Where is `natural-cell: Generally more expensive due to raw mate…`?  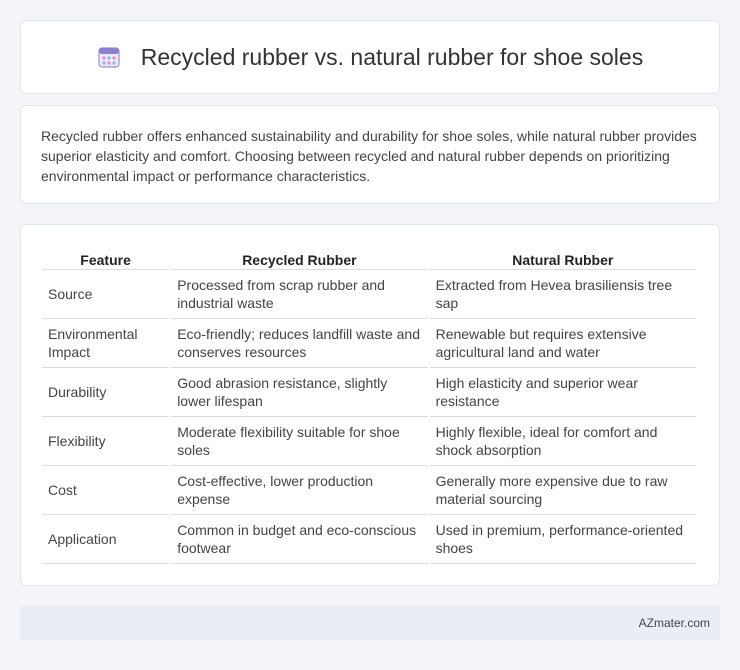
natural-cell: Generally more expensive due to raw mate… is located at coordinates (562, 490).